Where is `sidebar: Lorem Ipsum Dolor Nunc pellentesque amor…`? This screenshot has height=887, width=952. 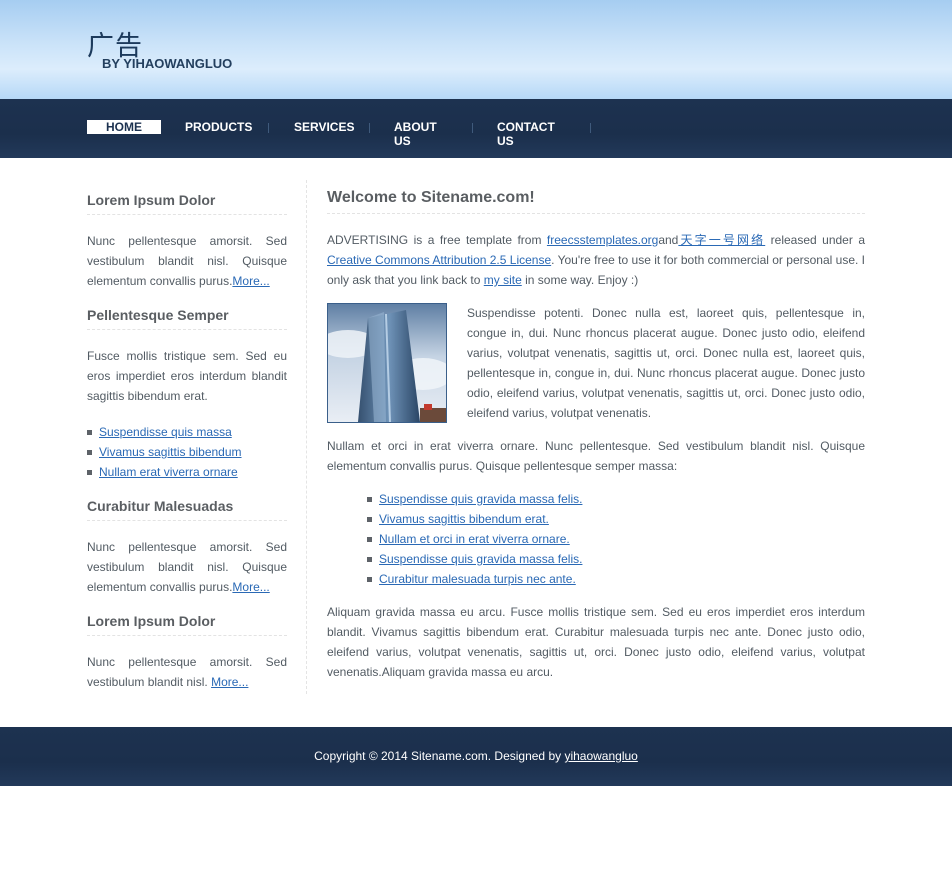
sidebar: Lorem Ipsum Dolor Nunc pellentesque amor… is located at coordinates (187, 450).